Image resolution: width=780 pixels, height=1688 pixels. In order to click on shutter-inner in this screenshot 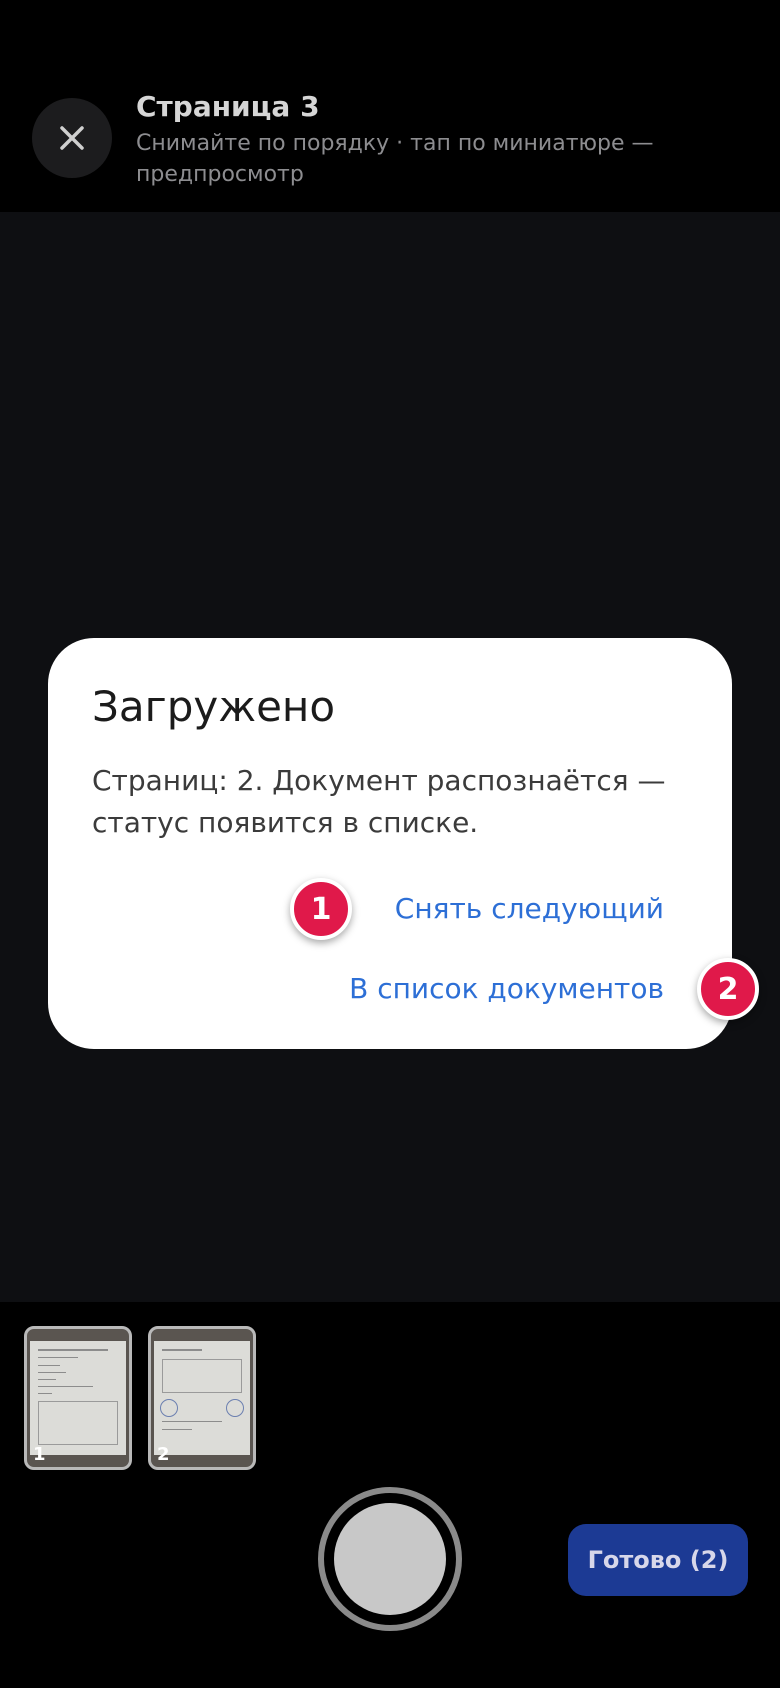, I will do `click(390, 1559)`.